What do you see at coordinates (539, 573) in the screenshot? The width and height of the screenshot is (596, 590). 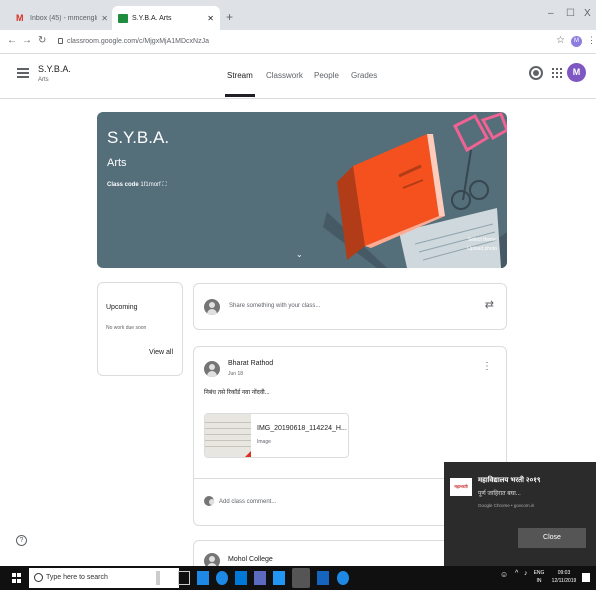 I see `language-code: ENG` at bounding box center [539, 573].